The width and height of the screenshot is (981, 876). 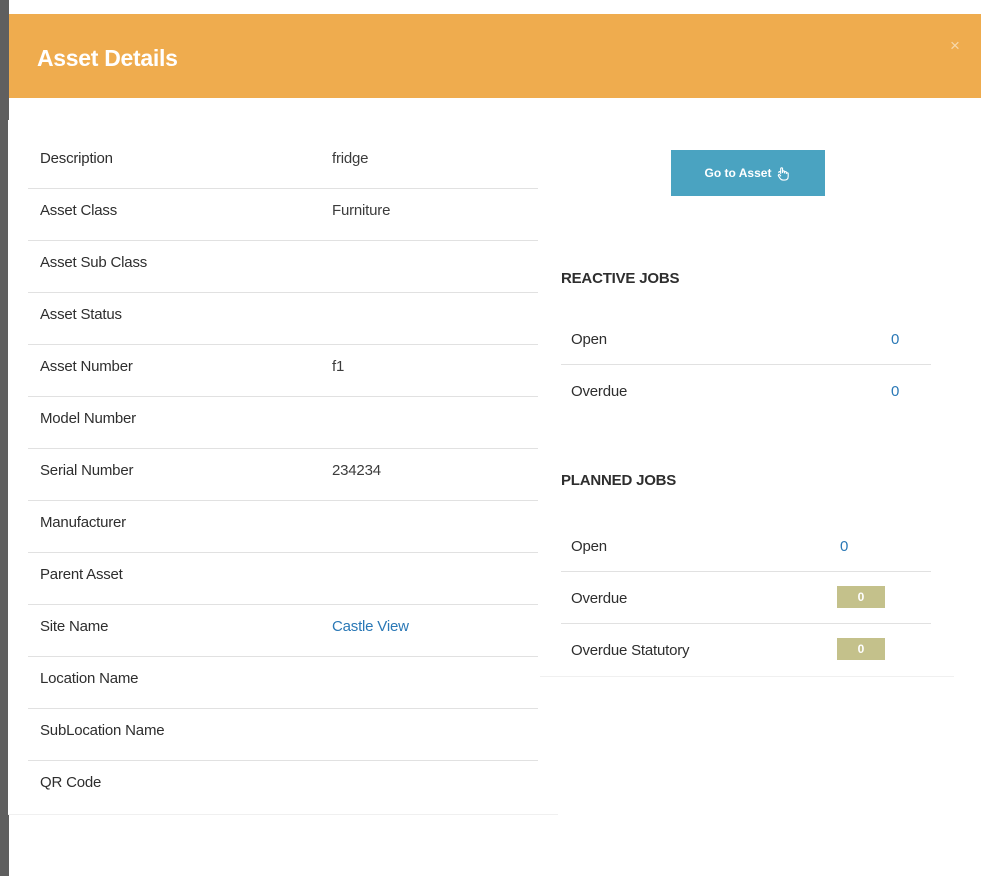 I want to click on detail-row-location-name: Location Name, so click(x=283, y=682).